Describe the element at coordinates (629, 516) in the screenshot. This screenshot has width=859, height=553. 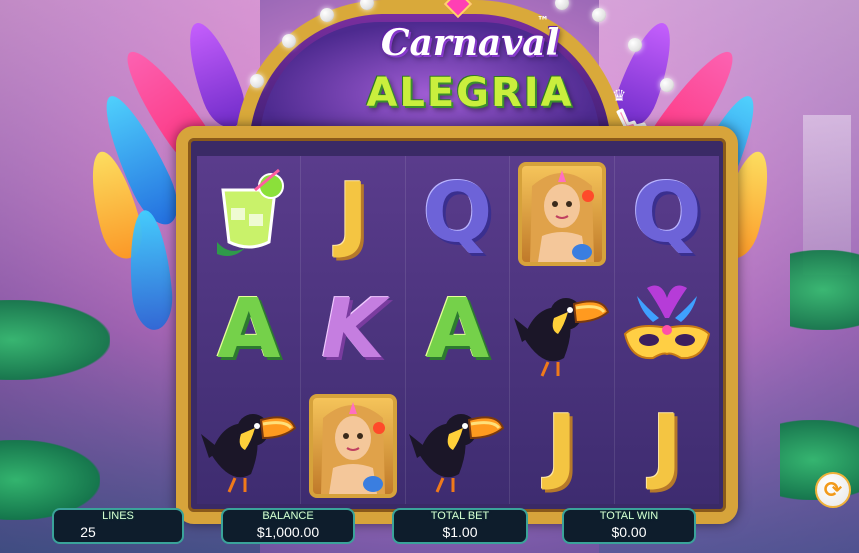
I see `total-win-label: TOTAL WIN` at that location.